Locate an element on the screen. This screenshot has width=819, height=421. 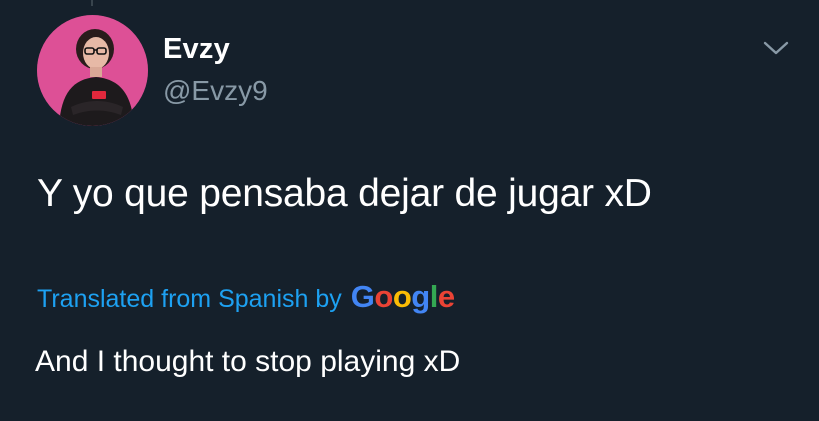
avatar is located at coordinates (92, 70).